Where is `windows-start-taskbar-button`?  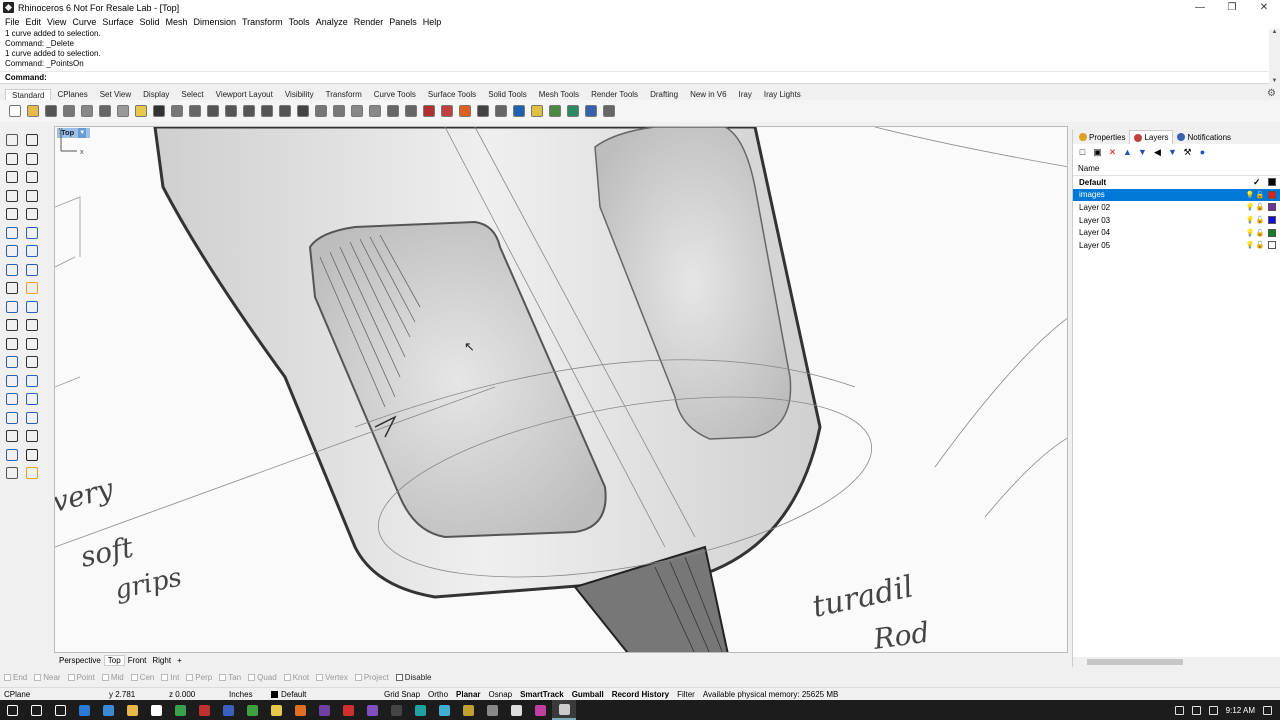
windows-start-taskbar-button is located at coordinates (12, 710).